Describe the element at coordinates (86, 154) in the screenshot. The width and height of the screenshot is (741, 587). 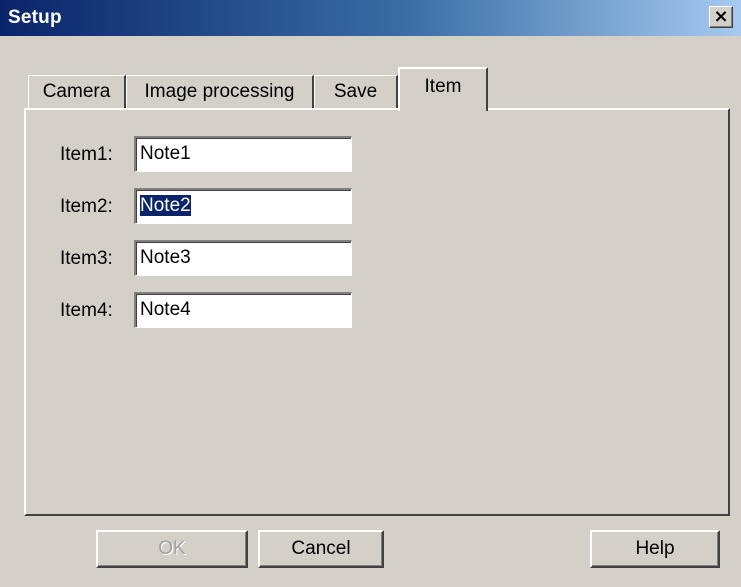
I see `item1-label: Item1:` at that location.